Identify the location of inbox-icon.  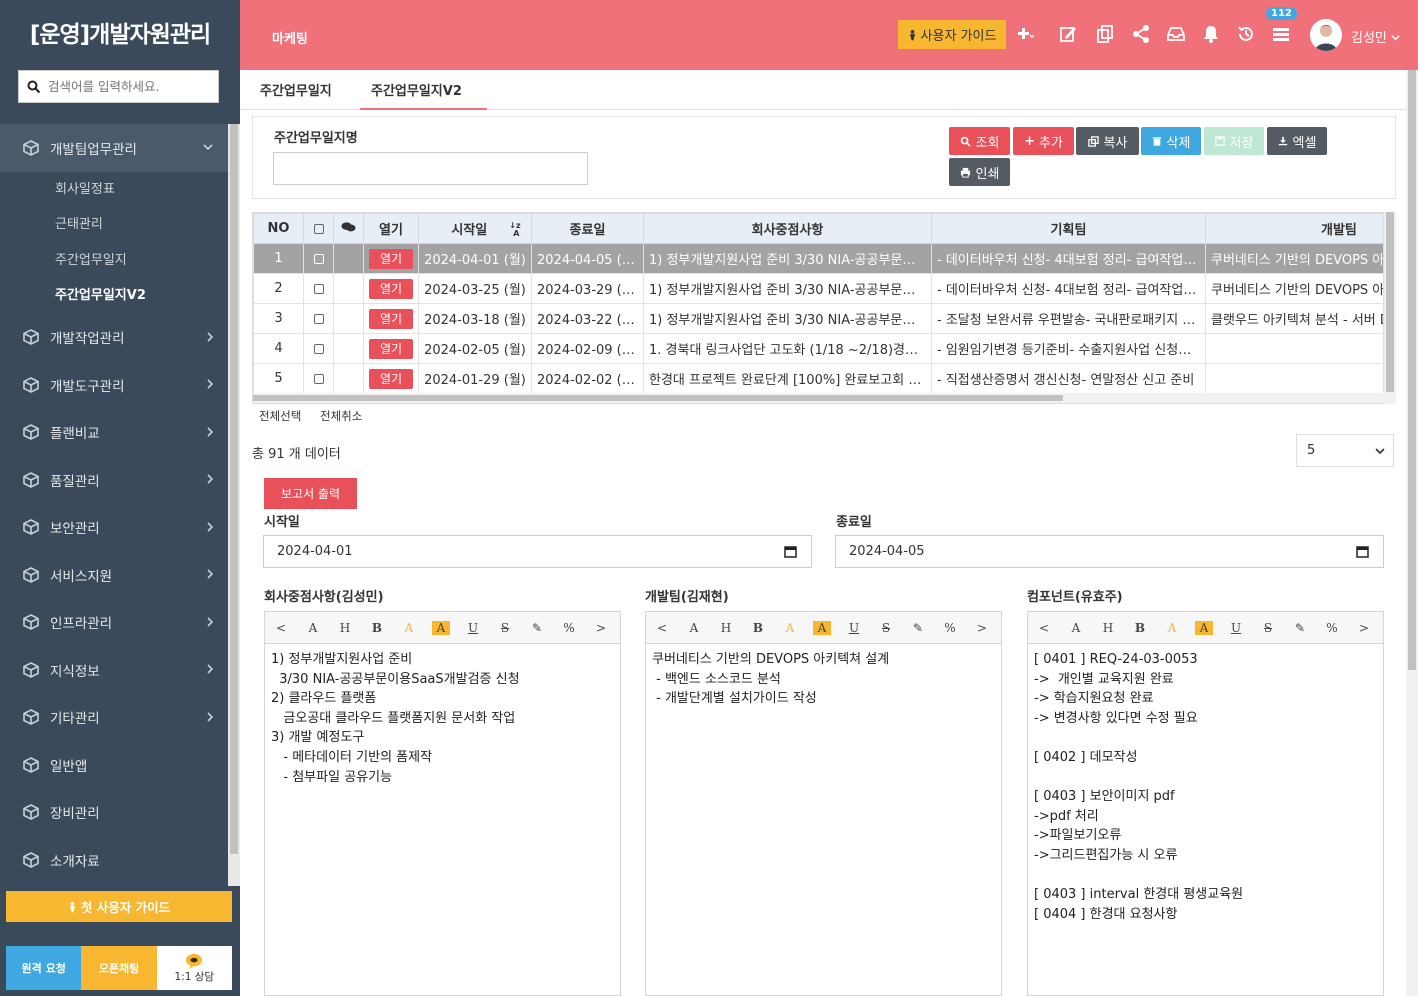
(1176, 34).